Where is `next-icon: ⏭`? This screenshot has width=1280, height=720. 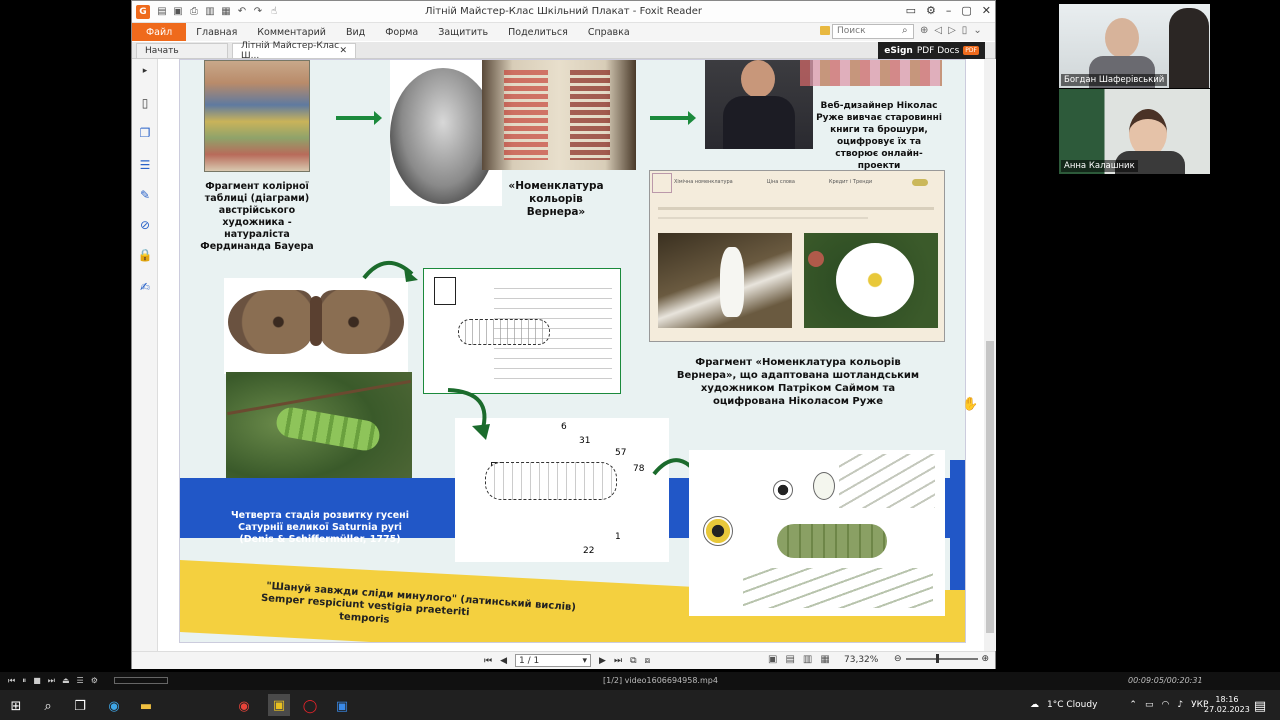 next-icon: ⏭ is located at coordinates (51, 681).